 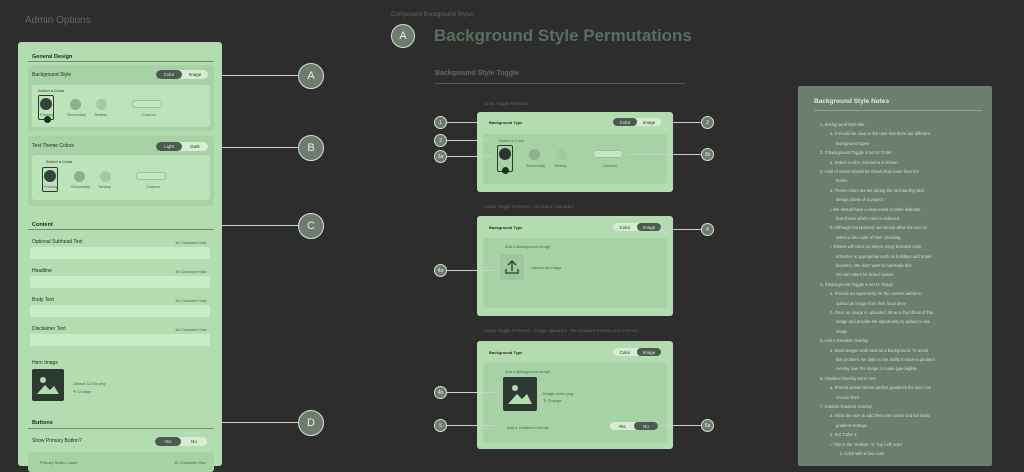 What do you see at coordinates (120, 340) in the screenshot?
I see `disclaimer-input` at bounding box center [120, 340].